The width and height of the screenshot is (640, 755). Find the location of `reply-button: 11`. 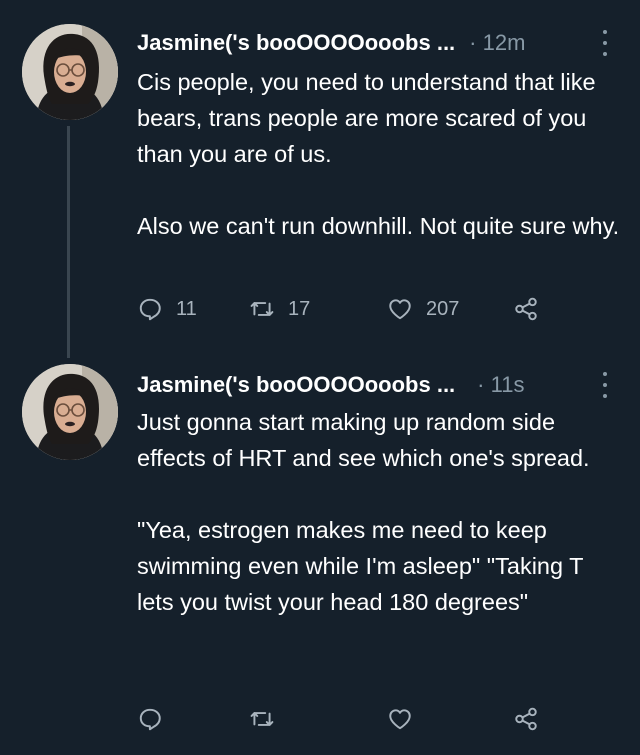

reply-button: 11 is located at coordinates (167, 309).